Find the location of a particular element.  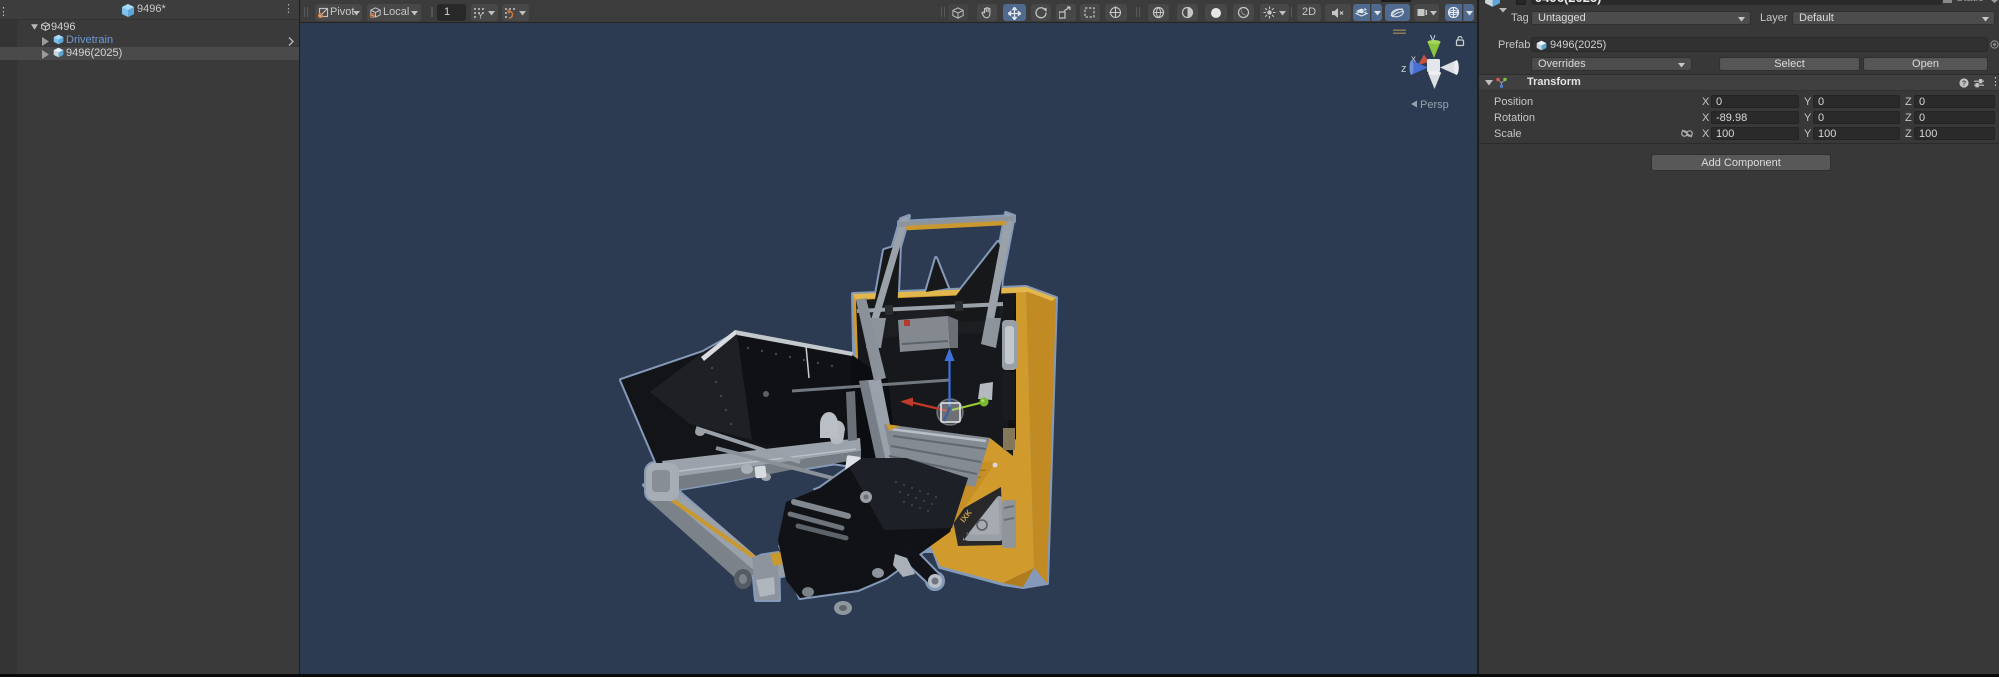

svg-text: z is located at coordinates (1404, 69).